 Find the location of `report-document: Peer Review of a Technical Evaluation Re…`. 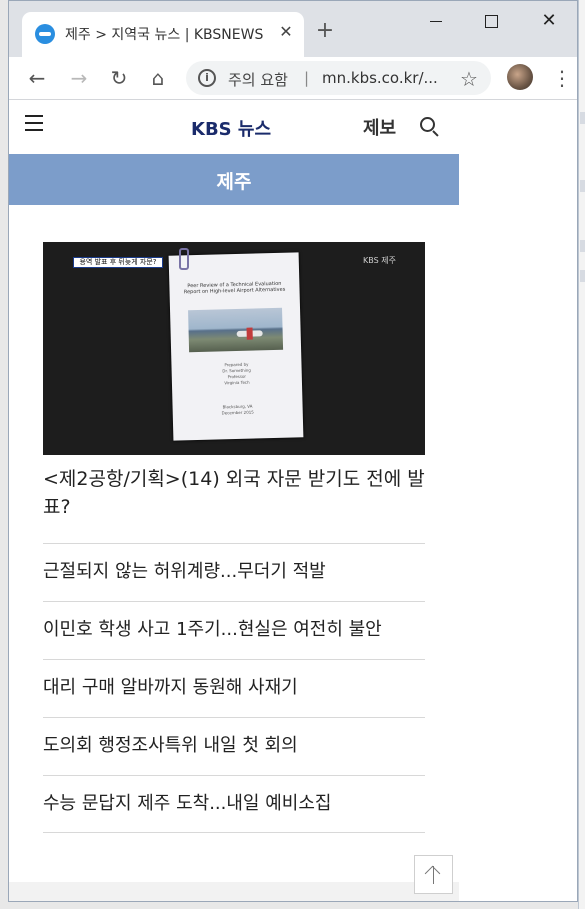

report-document: Peer Review of a Technical Evaluation Re… is located at coordinates (236, 346).